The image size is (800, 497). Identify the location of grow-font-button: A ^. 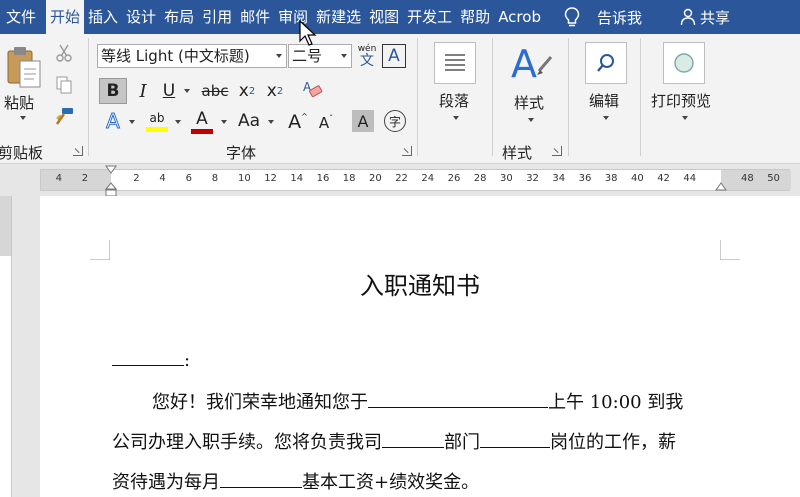
(298, 122).